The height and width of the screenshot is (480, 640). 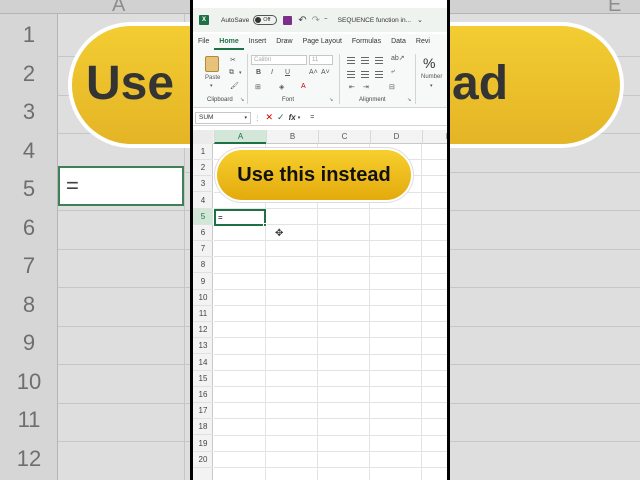 I want to click on autosave-label: AutoSave, so click(x=235, y=20).